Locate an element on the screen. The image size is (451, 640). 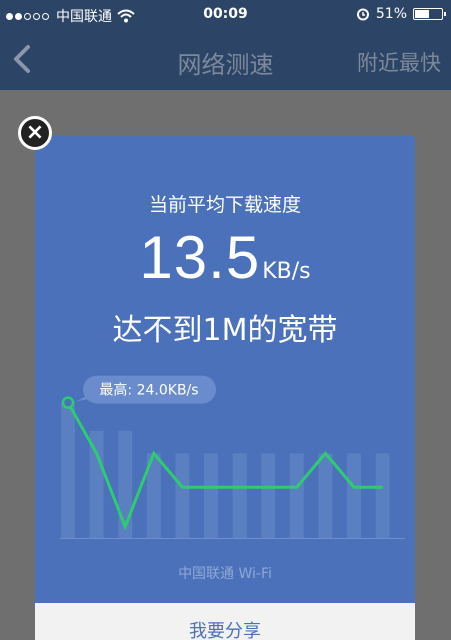
battery-percent: 51% is located at coordinates (391, 14).